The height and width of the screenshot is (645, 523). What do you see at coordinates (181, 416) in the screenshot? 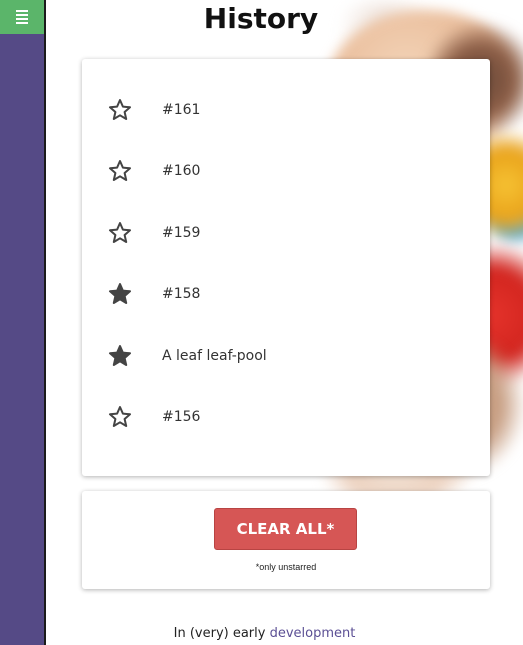
I see `history-item-label: #156` at bounding box center [181, 416].